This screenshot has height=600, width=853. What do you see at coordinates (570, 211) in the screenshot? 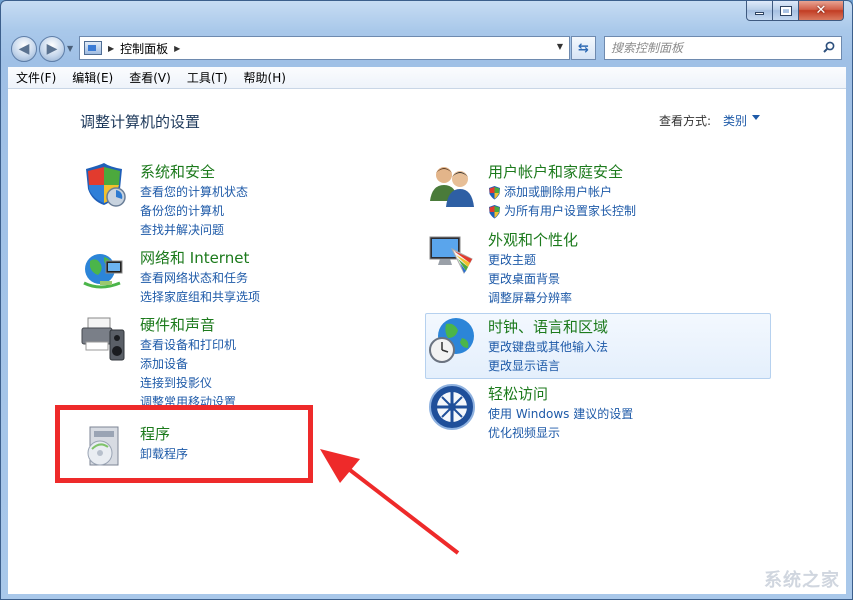
I see `link-text: 为所有用户设置家长控制` at bounding box center [570, 211].